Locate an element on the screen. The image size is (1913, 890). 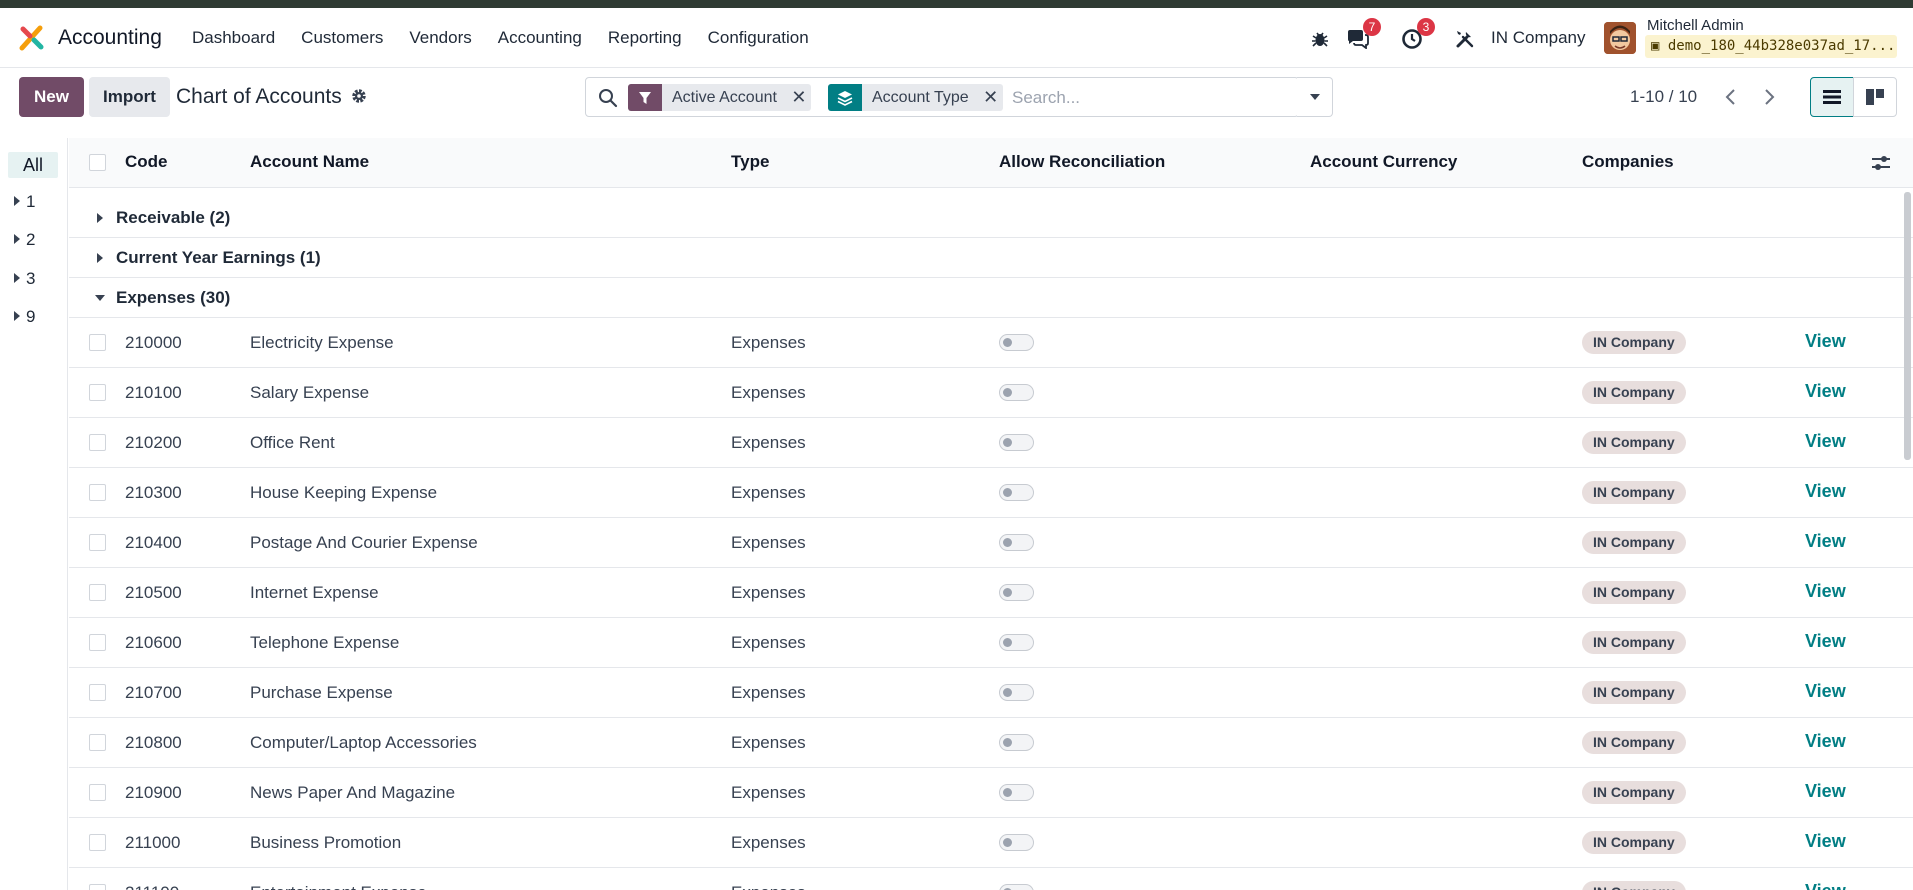
import-button: Import is located at coordinates (129, 97).